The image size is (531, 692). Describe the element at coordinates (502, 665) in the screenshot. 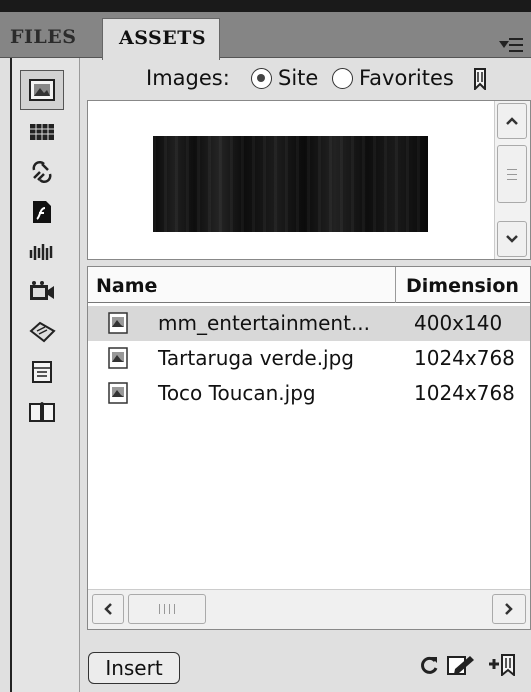

I see `add-to-favorites-icon` at that location.